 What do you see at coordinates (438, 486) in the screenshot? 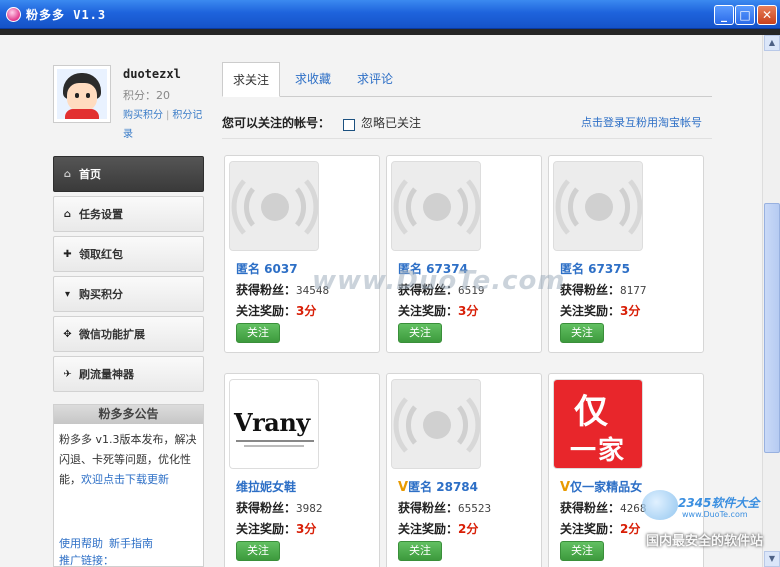
I see `account-name: V匿名 28784` at bounding box center [438, 486].